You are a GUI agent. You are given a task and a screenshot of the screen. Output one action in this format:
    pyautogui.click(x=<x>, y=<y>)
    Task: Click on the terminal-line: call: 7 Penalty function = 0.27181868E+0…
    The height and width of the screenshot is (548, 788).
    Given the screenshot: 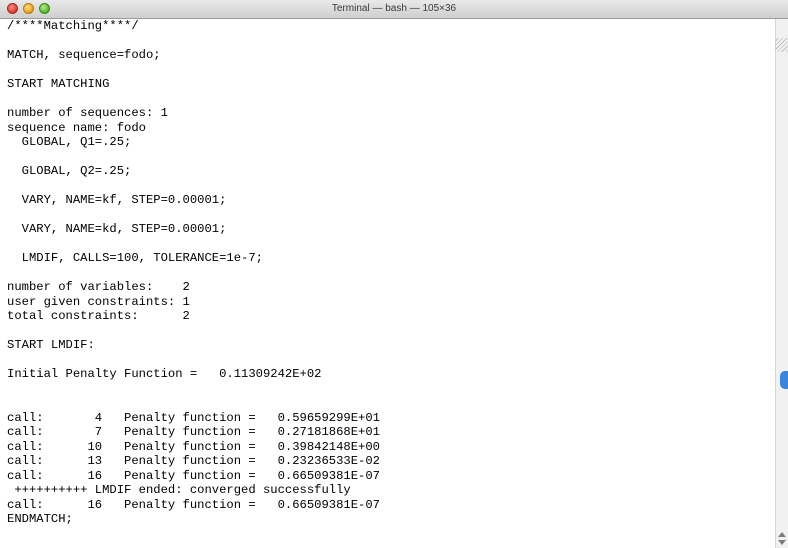 What is the action you would take?
    pyautogui.click(x=193, y=432)
    